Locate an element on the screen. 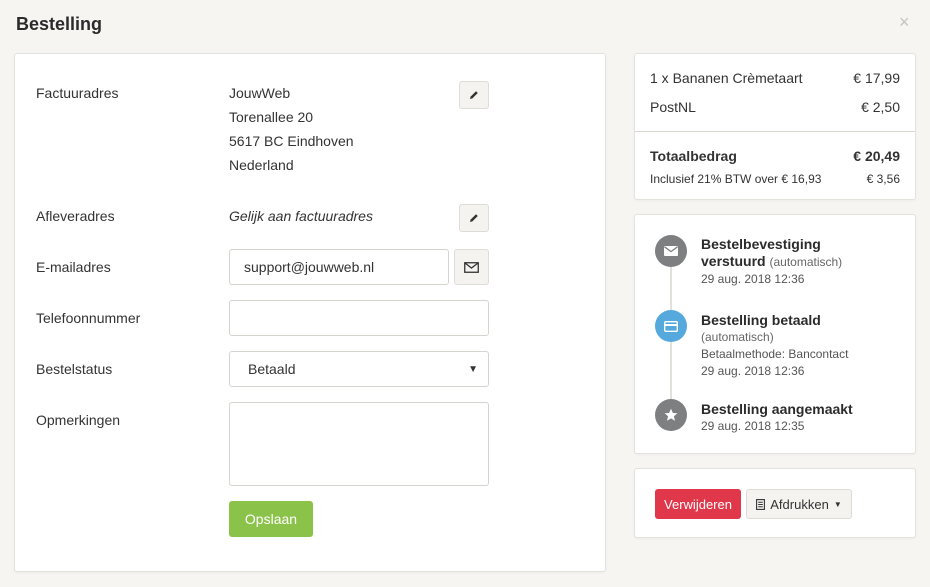 The width and height of the screenshot is (930, 587). print-button: Afdrukken ▼ is located at coordinates (799, 504).